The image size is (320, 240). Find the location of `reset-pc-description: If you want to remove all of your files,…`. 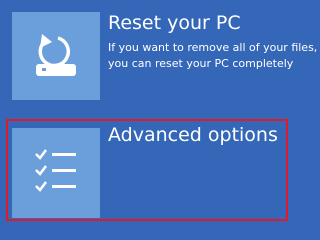

reset-pc-description: If you want to remove all of your files,… is located at coordinates (213, 56).